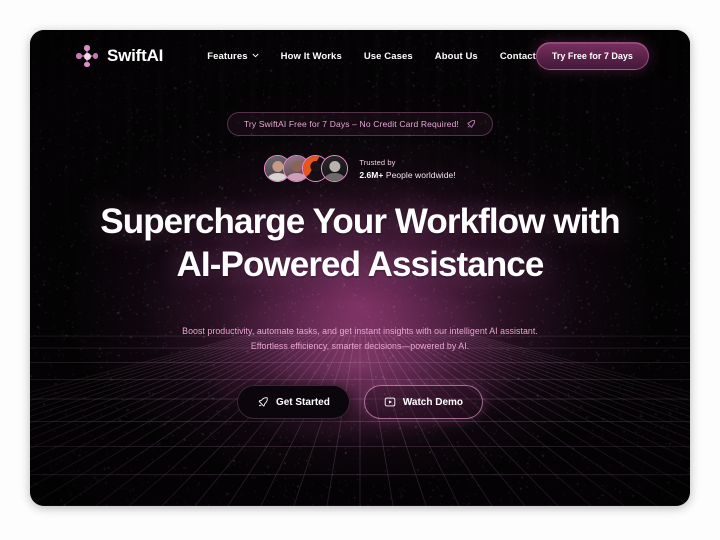  What do you see at coordinates (227, 56) in the screenshot?
I see `nav-item-features-label: Features` at bounding box center [227, 56].